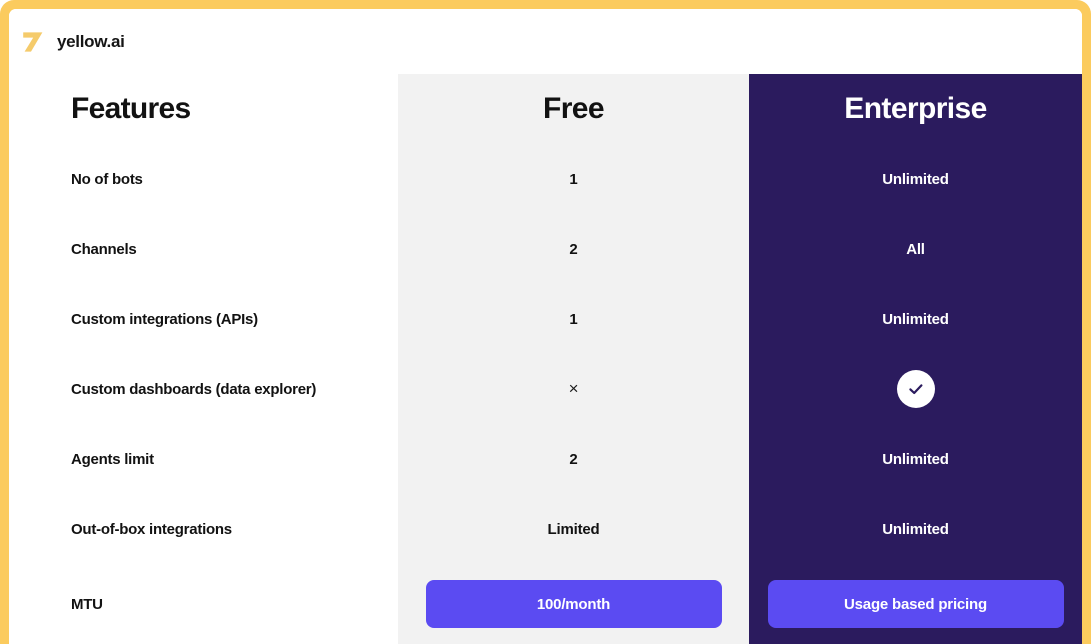 The image size is (1091, 644). I want to click on free-cta-cell: 100/month, so click(573, 604).